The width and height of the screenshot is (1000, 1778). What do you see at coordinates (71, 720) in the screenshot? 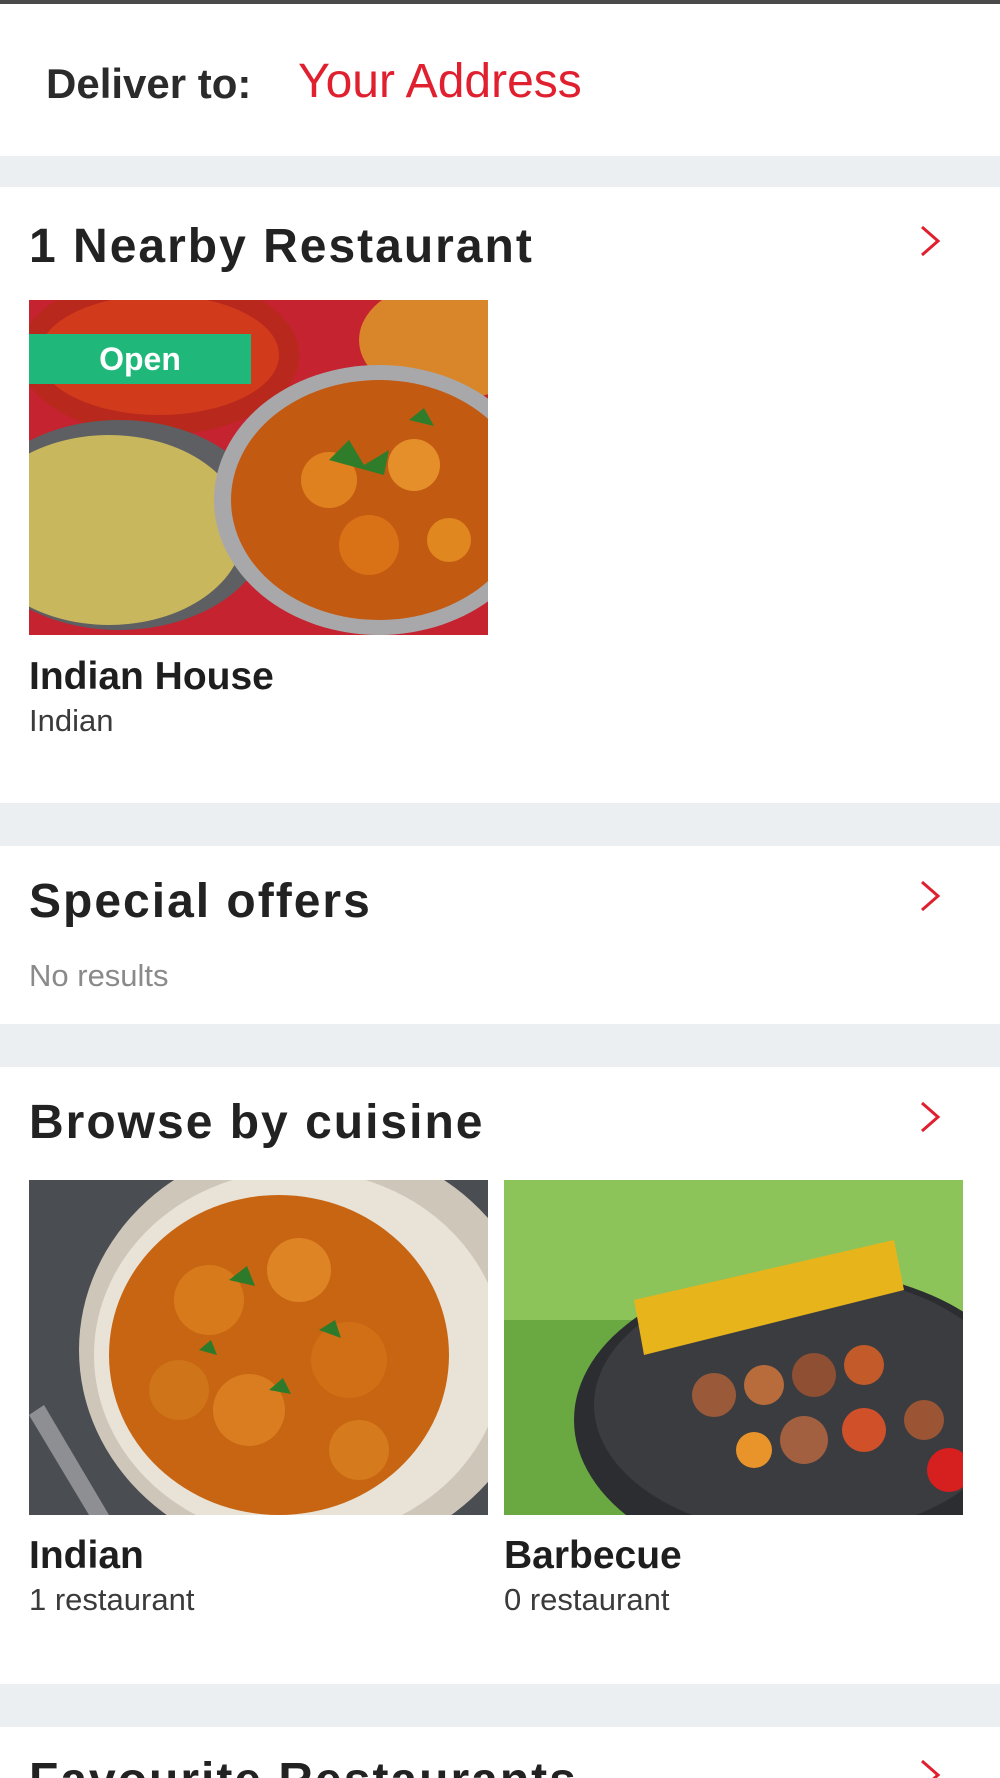
I see `restaurant-cuisine: Indian` at bounding box center [71, 720].